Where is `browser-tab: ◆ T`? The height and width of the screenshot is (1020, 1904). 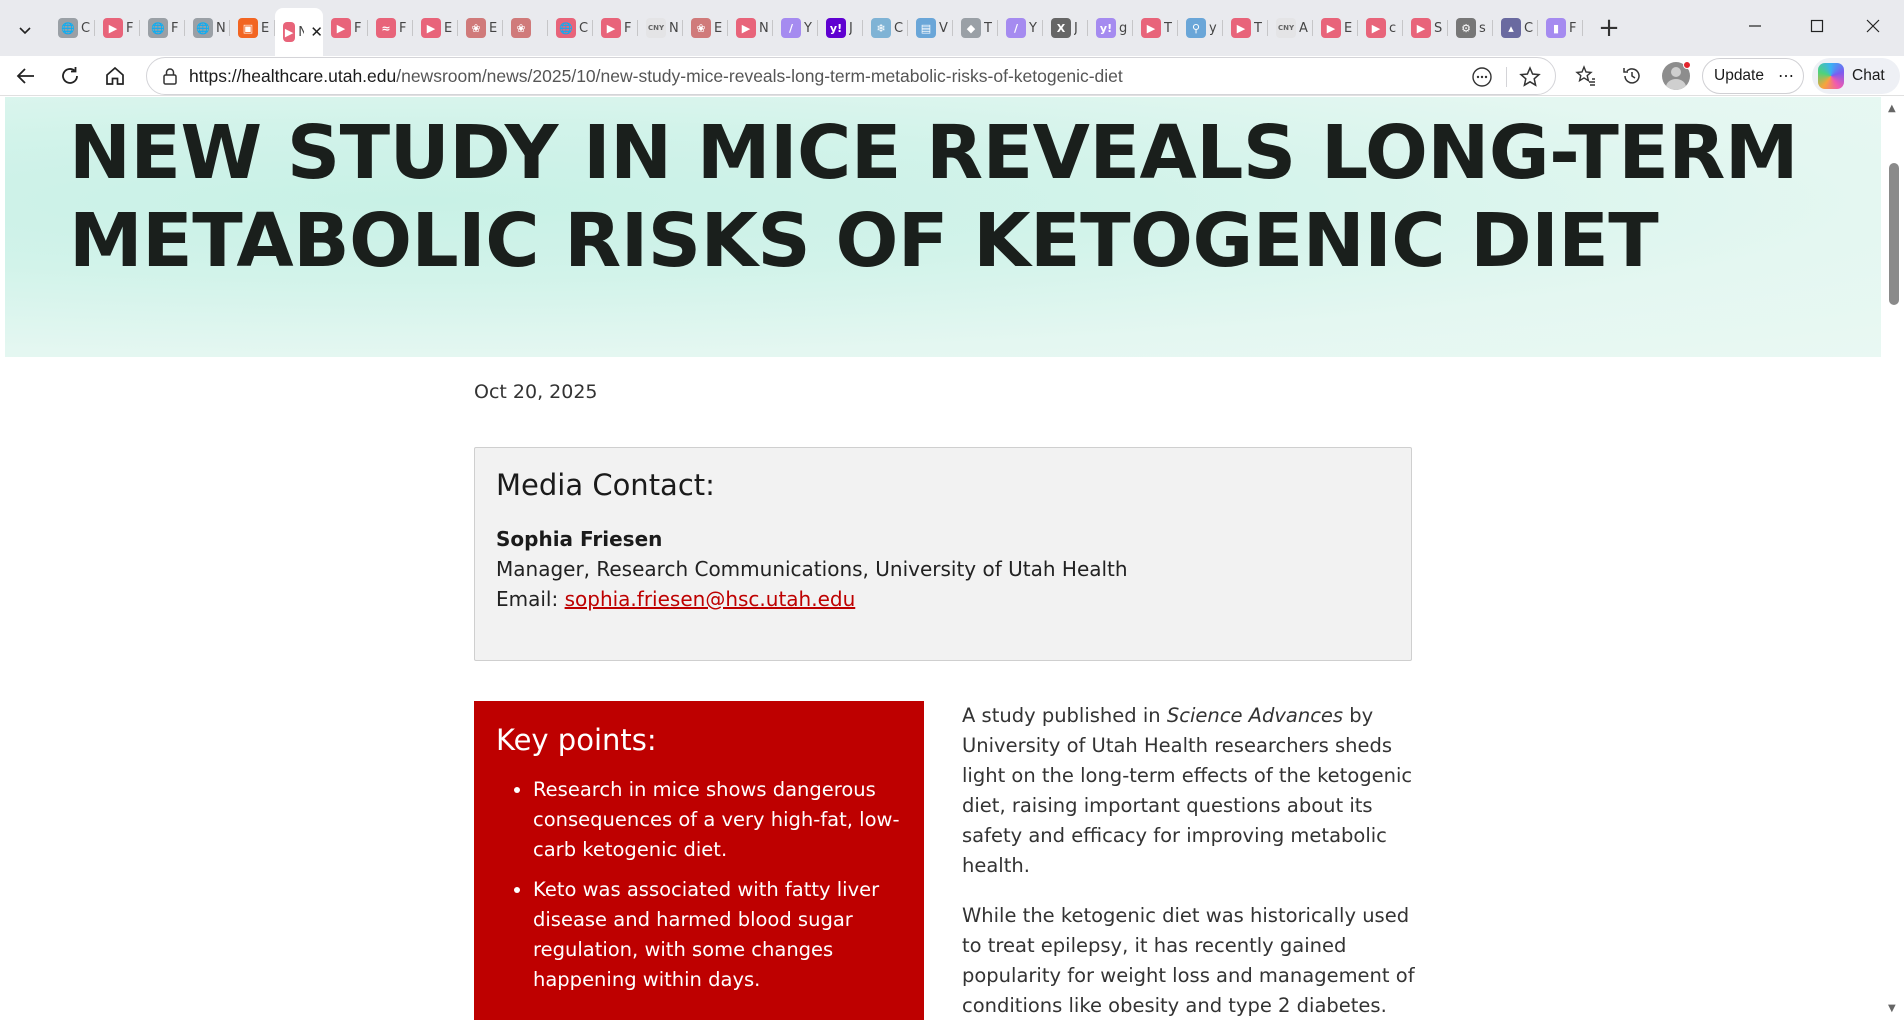
browser-tab: ◆ T is located at coordinates (975, 28).